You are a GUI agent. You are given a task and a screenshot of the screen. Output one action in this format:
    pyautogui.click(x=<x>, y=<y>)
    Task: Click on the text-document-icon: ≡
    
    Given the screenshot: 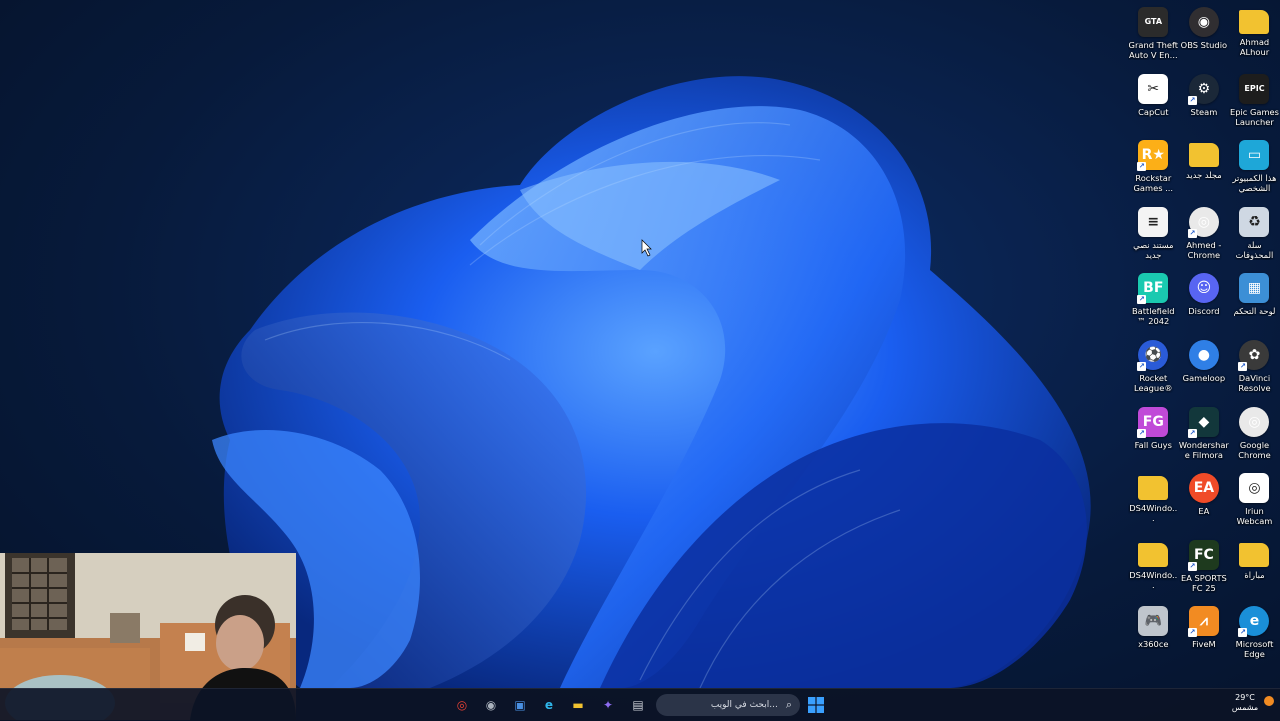 What is the action you would take?
    pyautogui.click(x=1153, y=221)
    